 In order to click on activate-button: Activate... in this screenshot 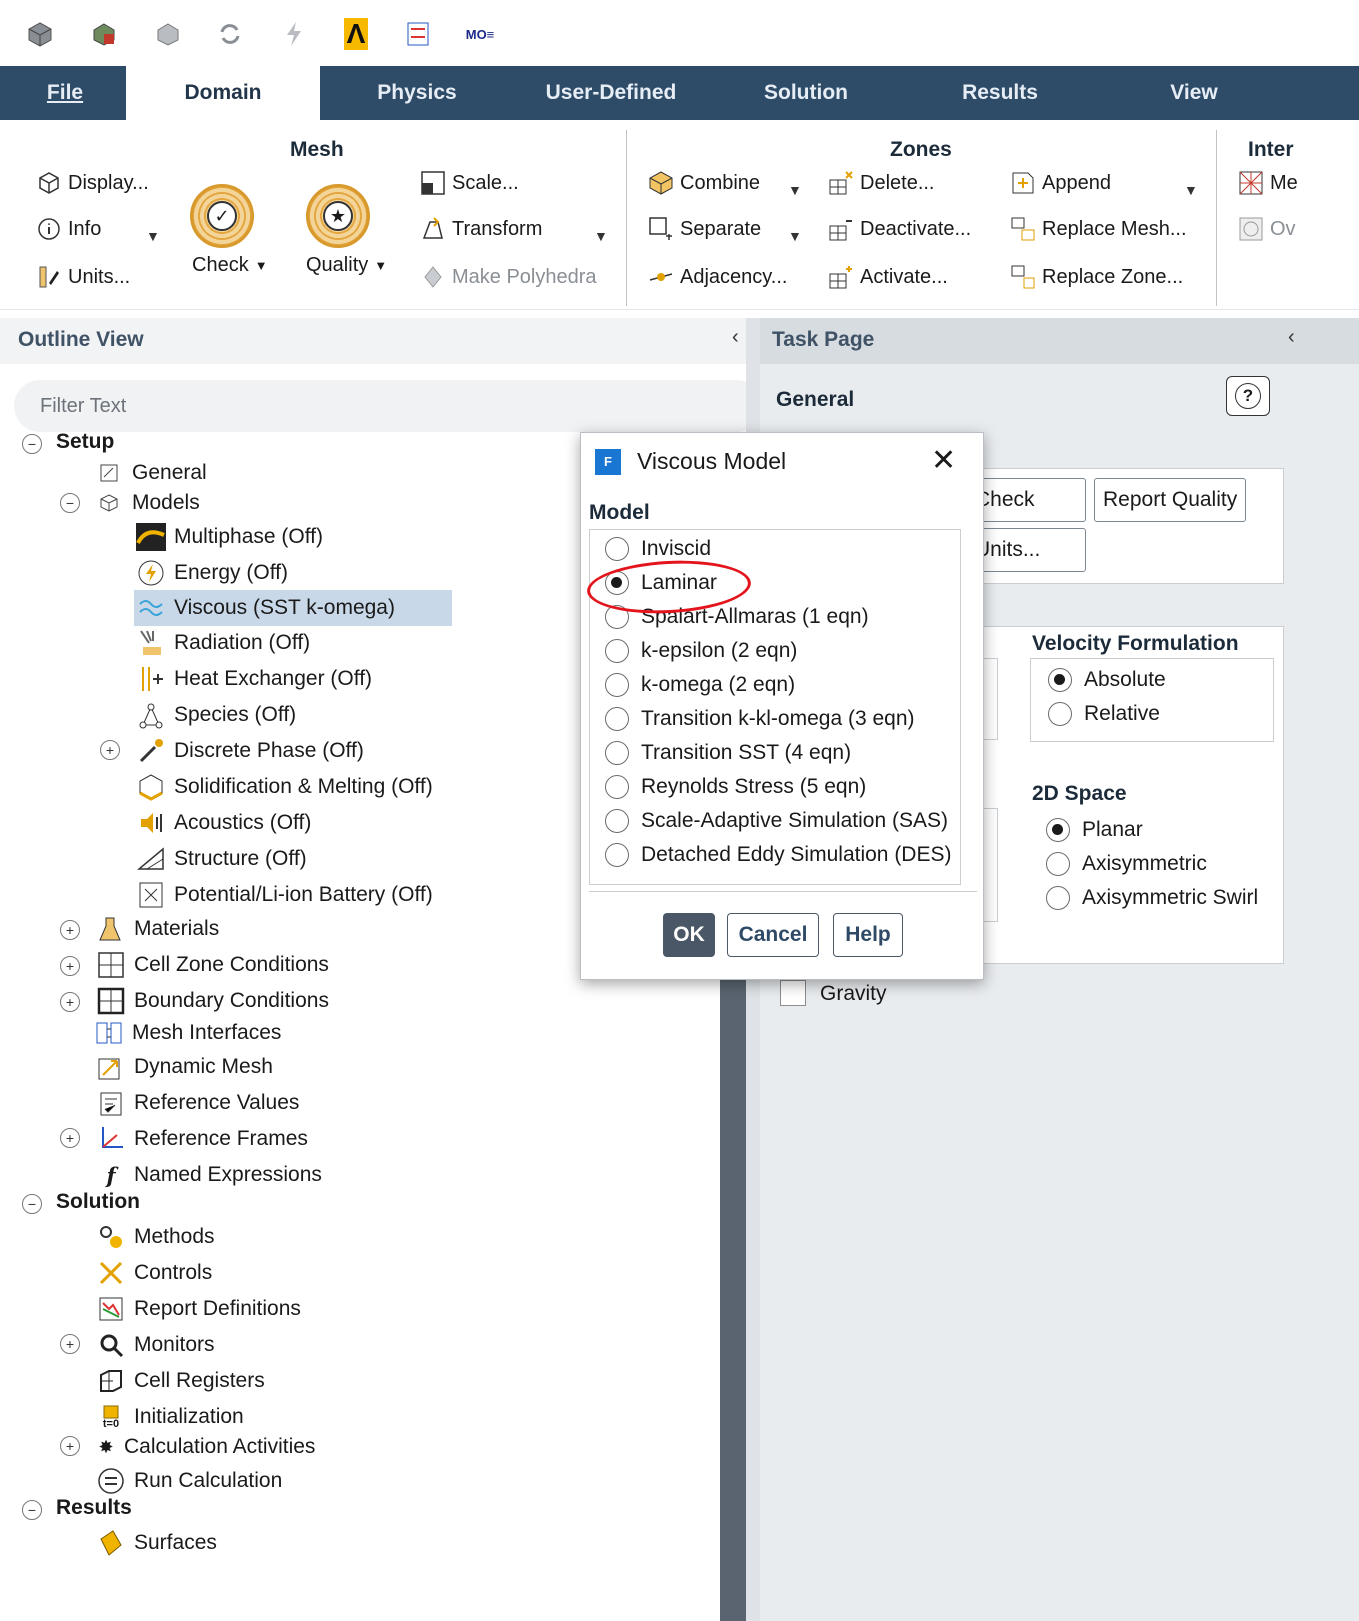, I will do `click(888, 277)`.